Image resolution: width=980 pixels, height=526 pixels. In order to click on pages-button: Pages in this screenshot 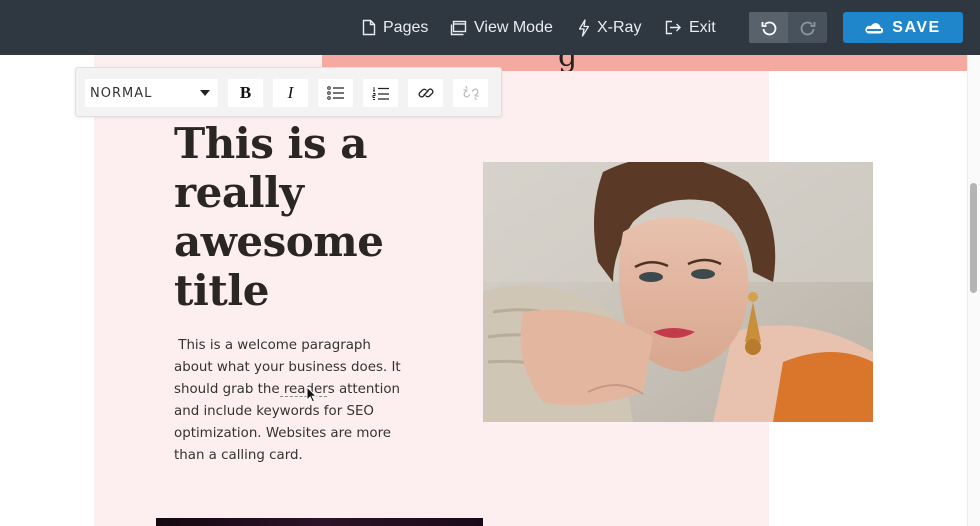, I will do `click(395, 27)`.